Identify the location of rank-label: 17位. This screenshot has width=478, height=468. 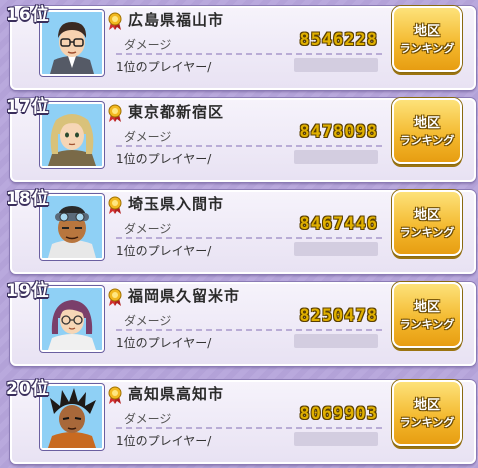
(28, 107).